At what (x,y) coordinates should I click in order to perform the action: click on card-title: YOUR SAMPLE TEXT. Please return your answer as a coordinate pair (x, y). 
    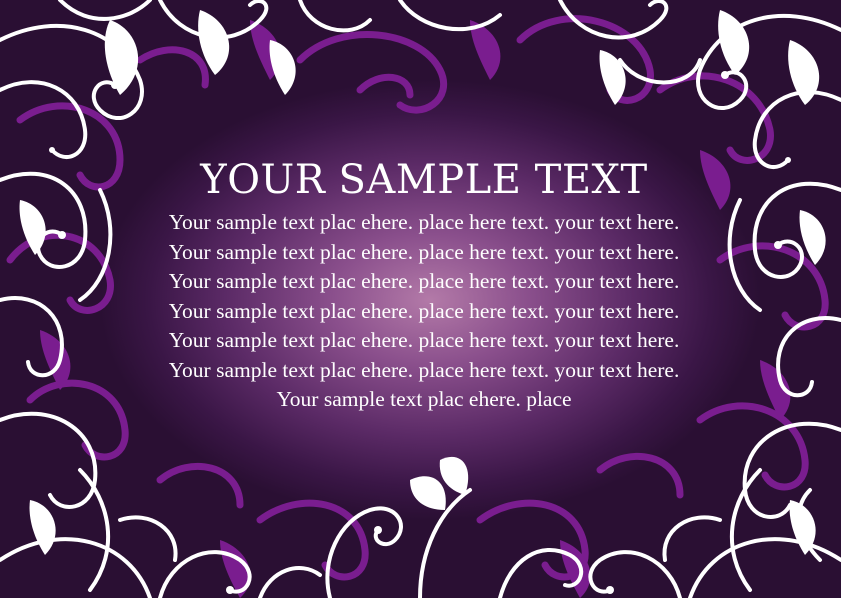
    Looking at the image, I should click on (424, 180).